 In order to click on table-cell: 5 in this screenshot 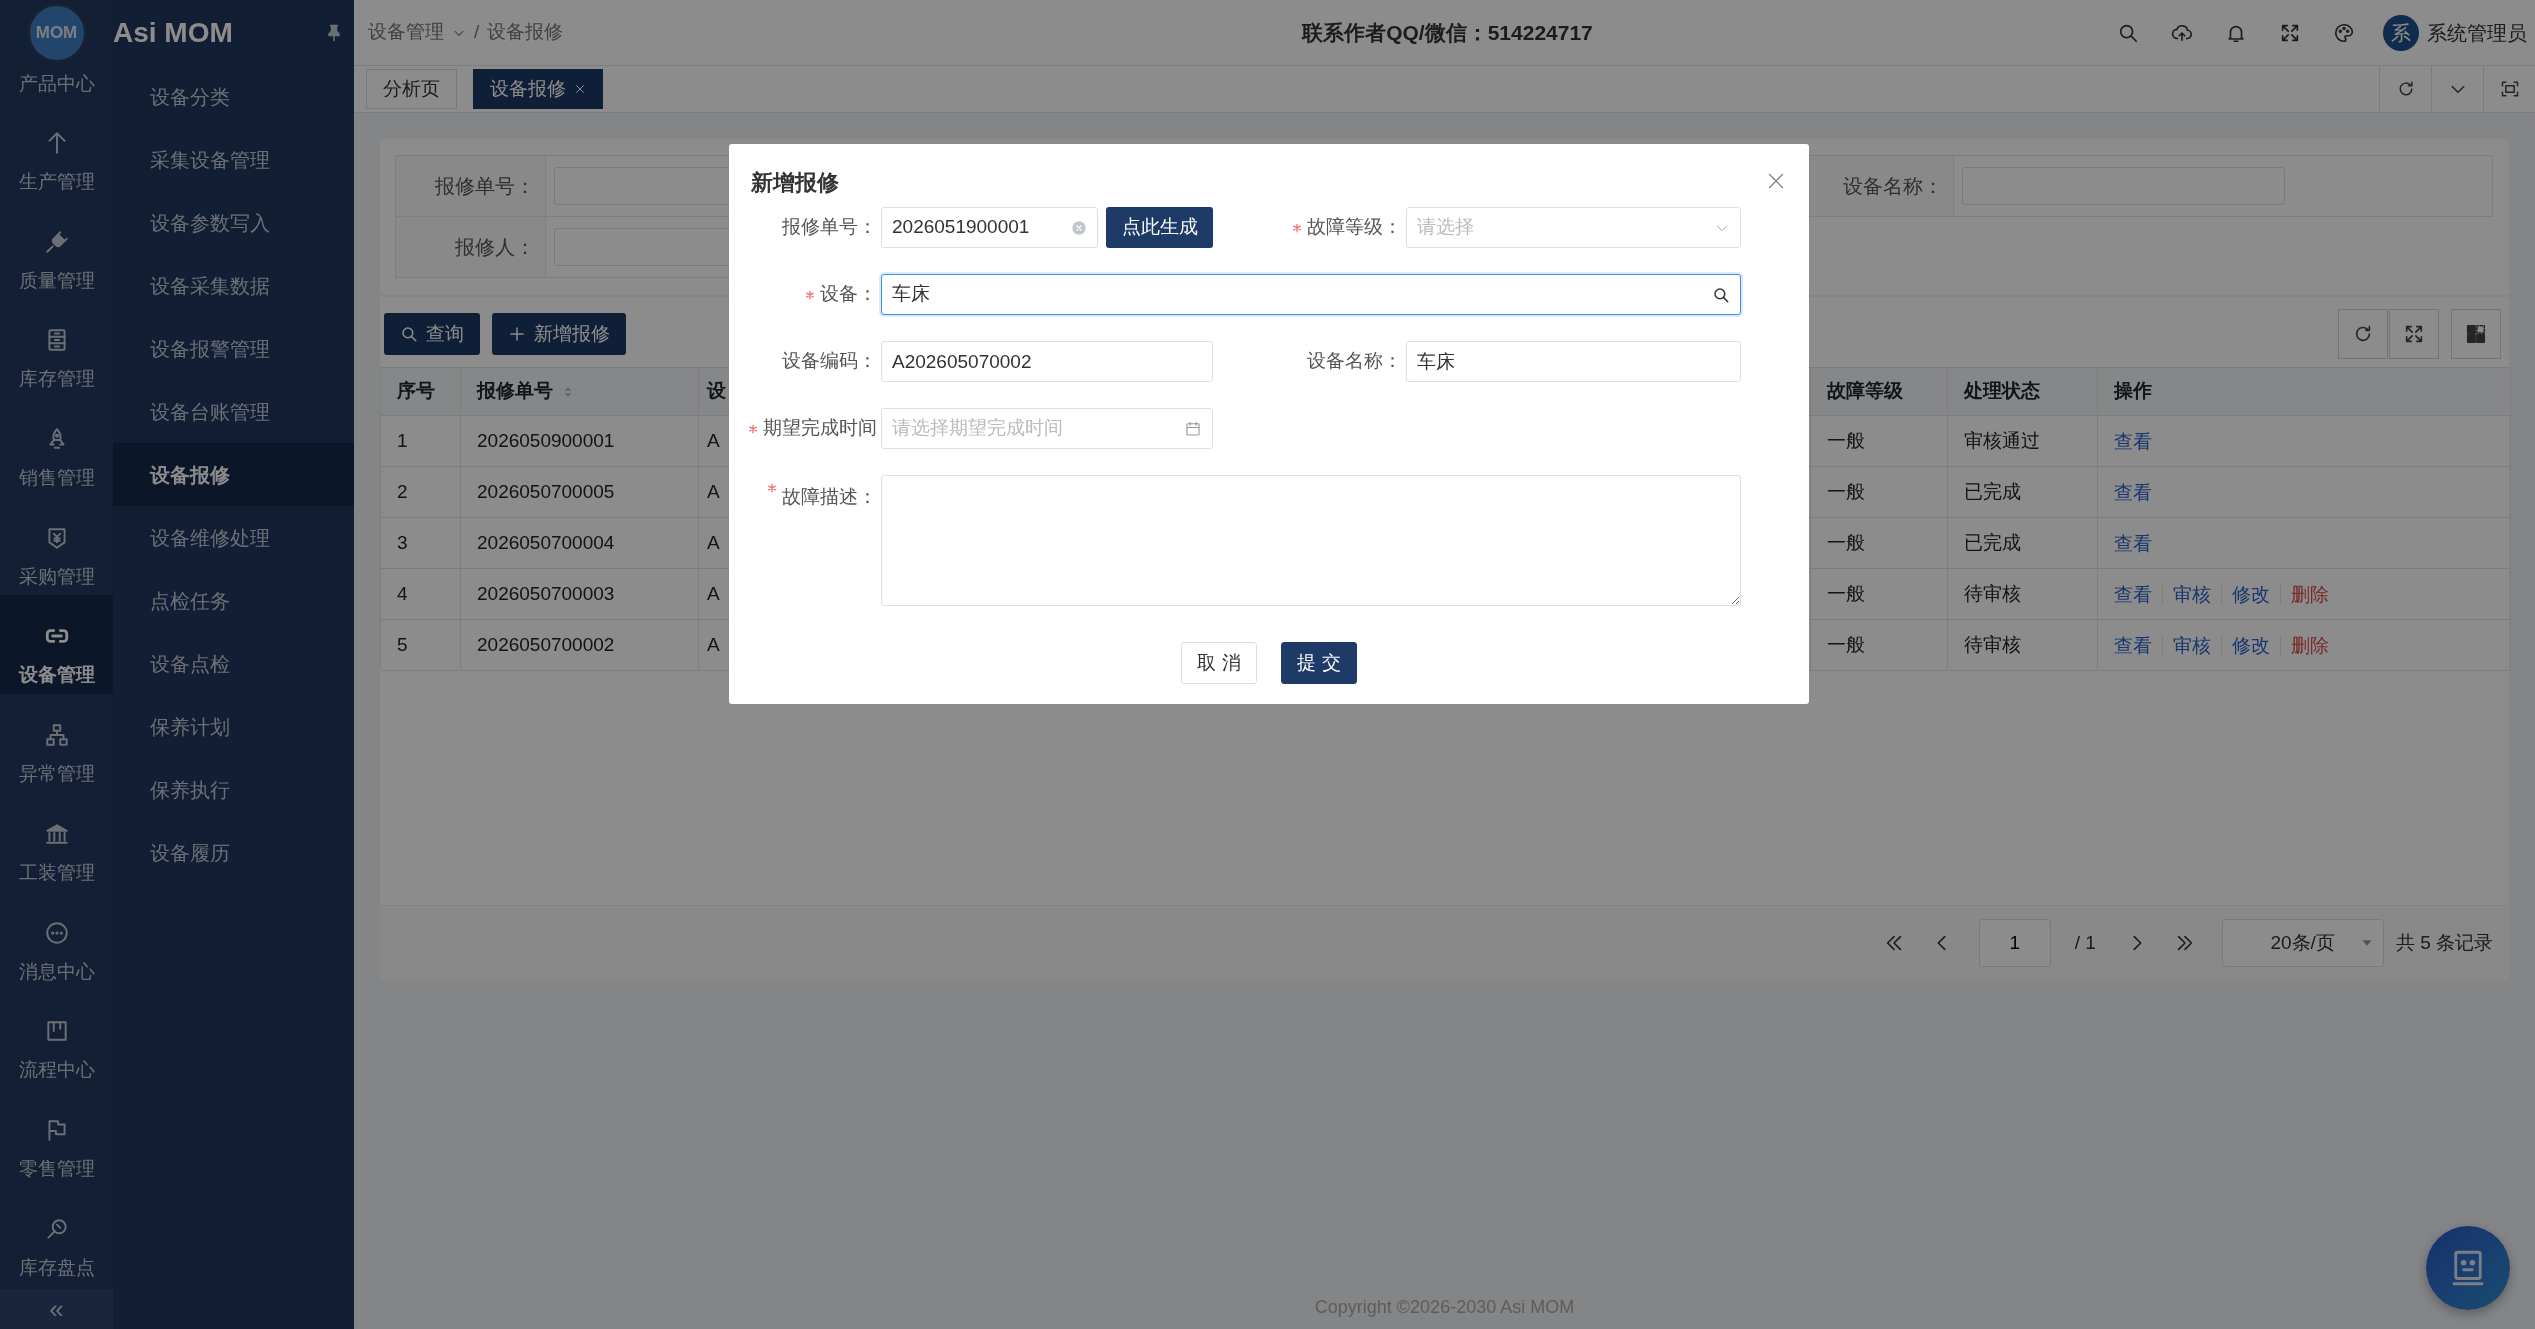, I will do `click(420, 645)`.